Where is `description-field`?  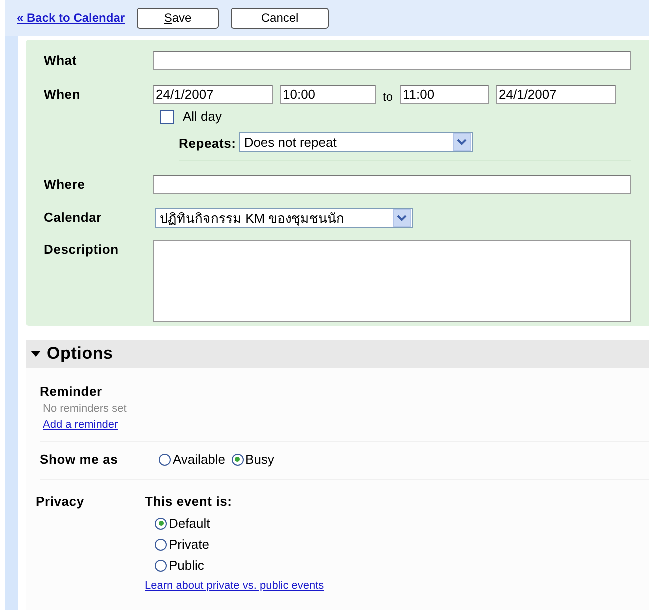
description-field is located at coordinates (392, 281).